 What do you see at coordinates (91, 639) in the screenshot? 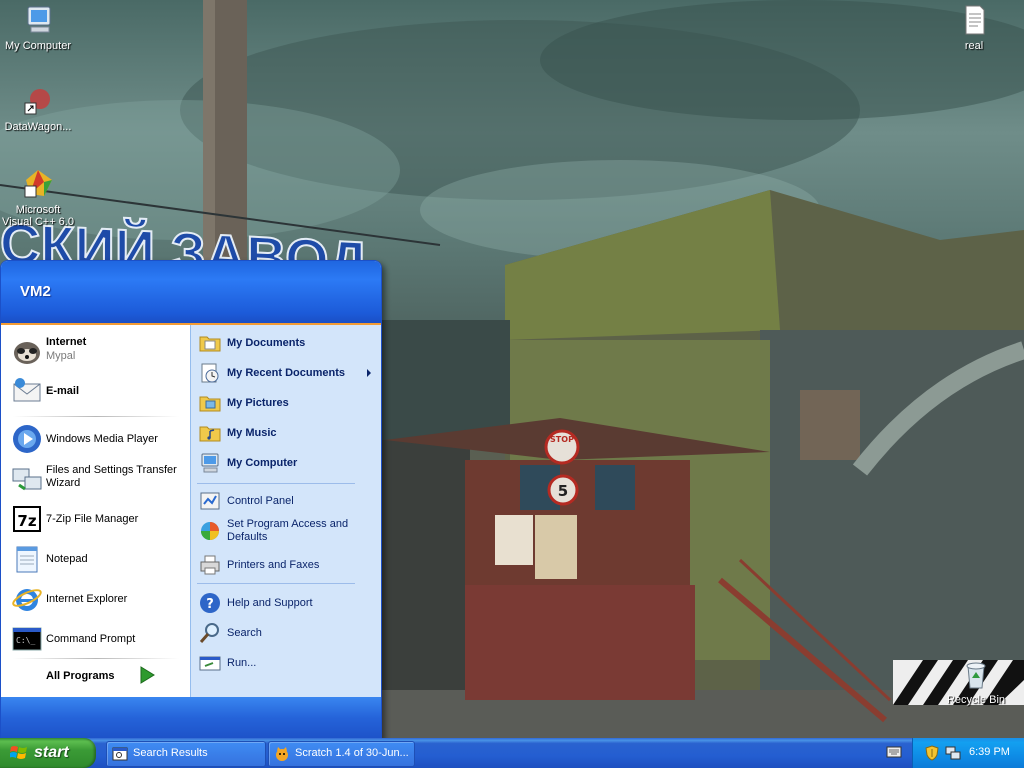
I see `start-item-label: Command Prompt` at bounding box center [91, 639].